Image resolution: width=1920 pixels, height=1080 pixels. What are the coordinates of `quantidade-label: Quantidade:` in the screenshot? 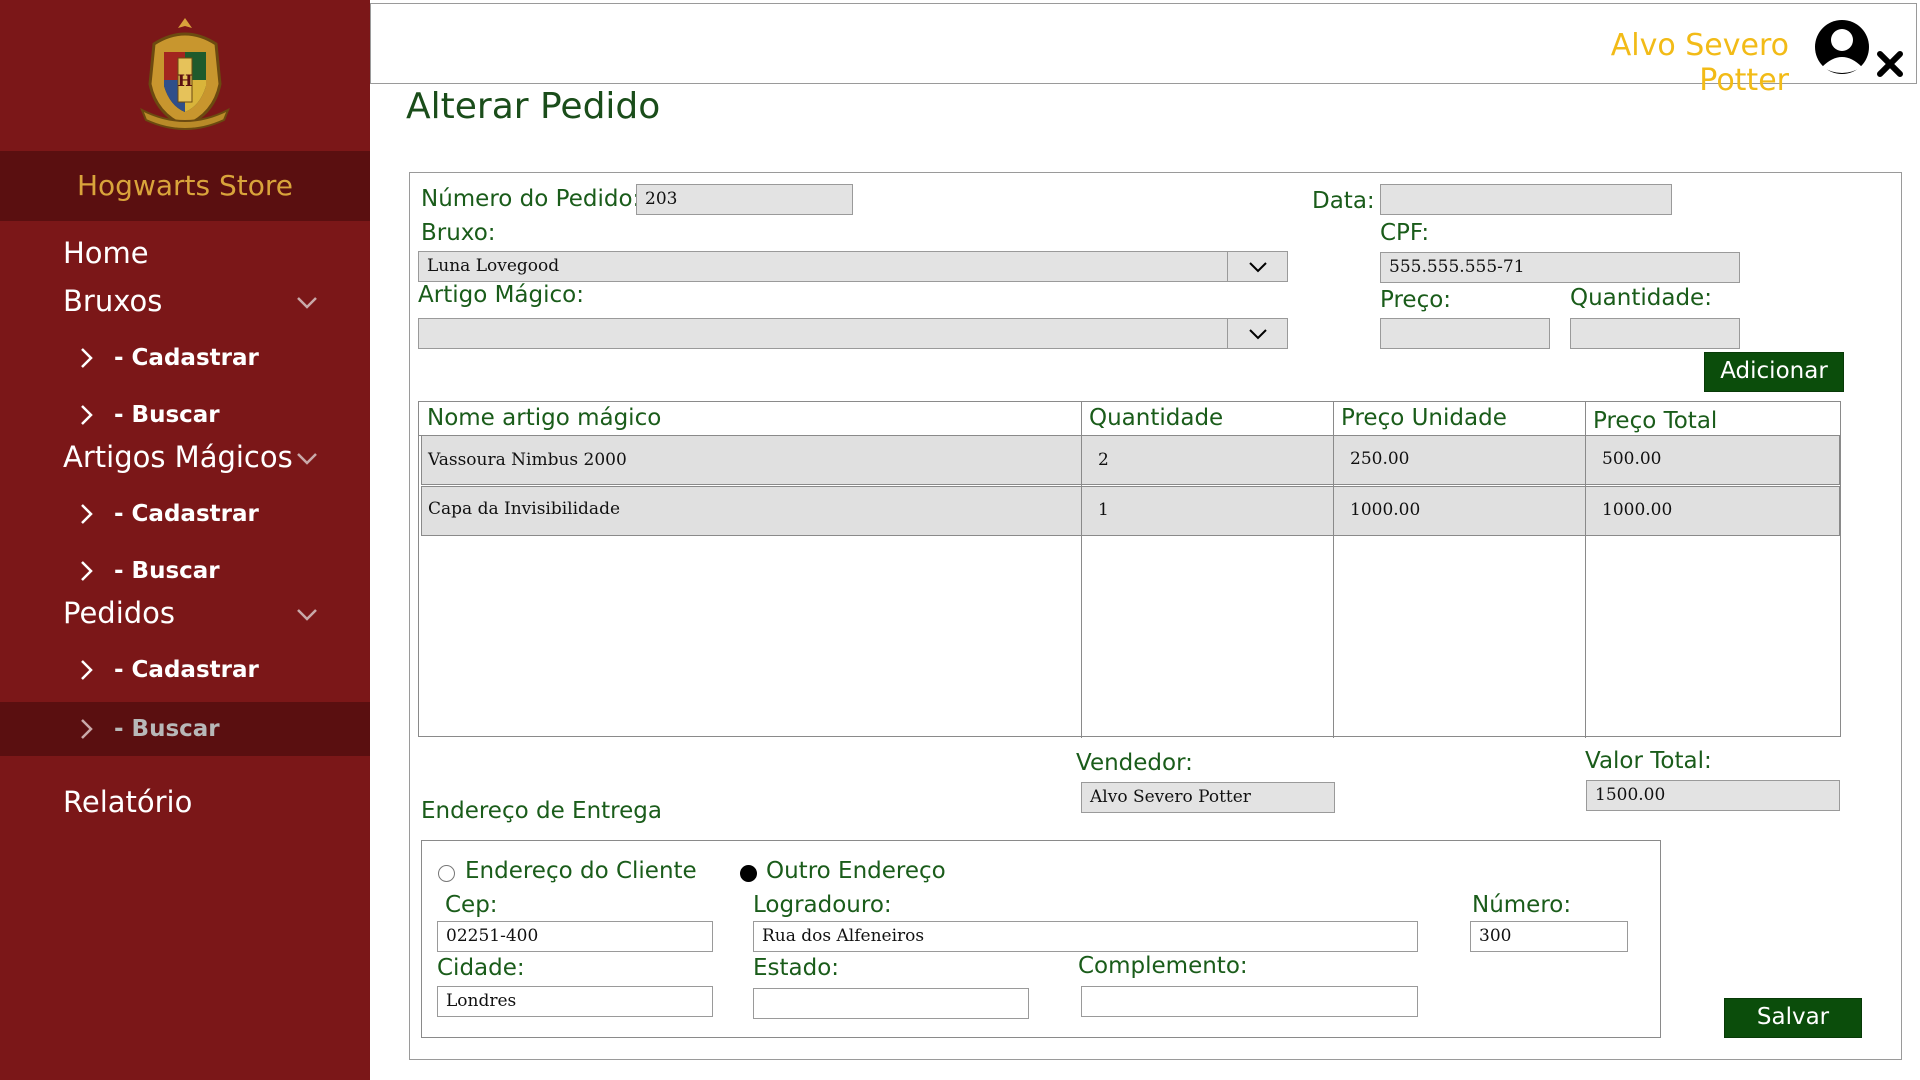 It's located at (1641, 298).